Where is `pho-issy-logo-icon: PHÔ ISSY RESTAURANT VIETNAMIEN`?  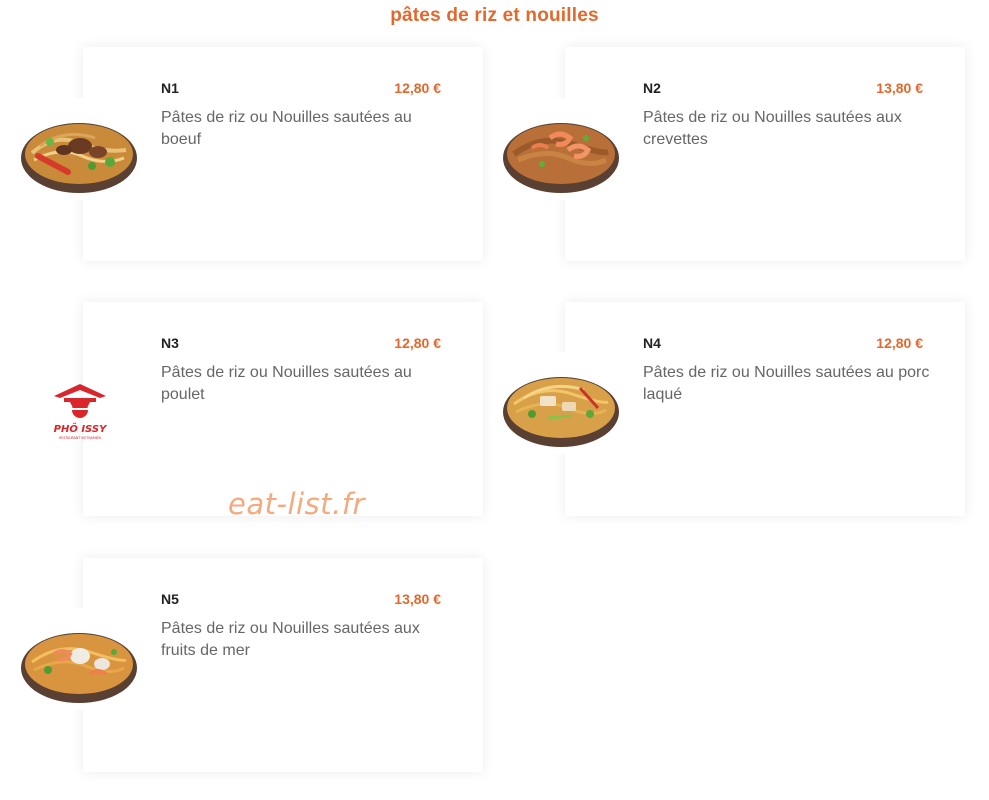
pho-issy-logo-icon: PHÔ ISSY RESTAURANT VIETNAMIEN is located at coordinates (80, 412).